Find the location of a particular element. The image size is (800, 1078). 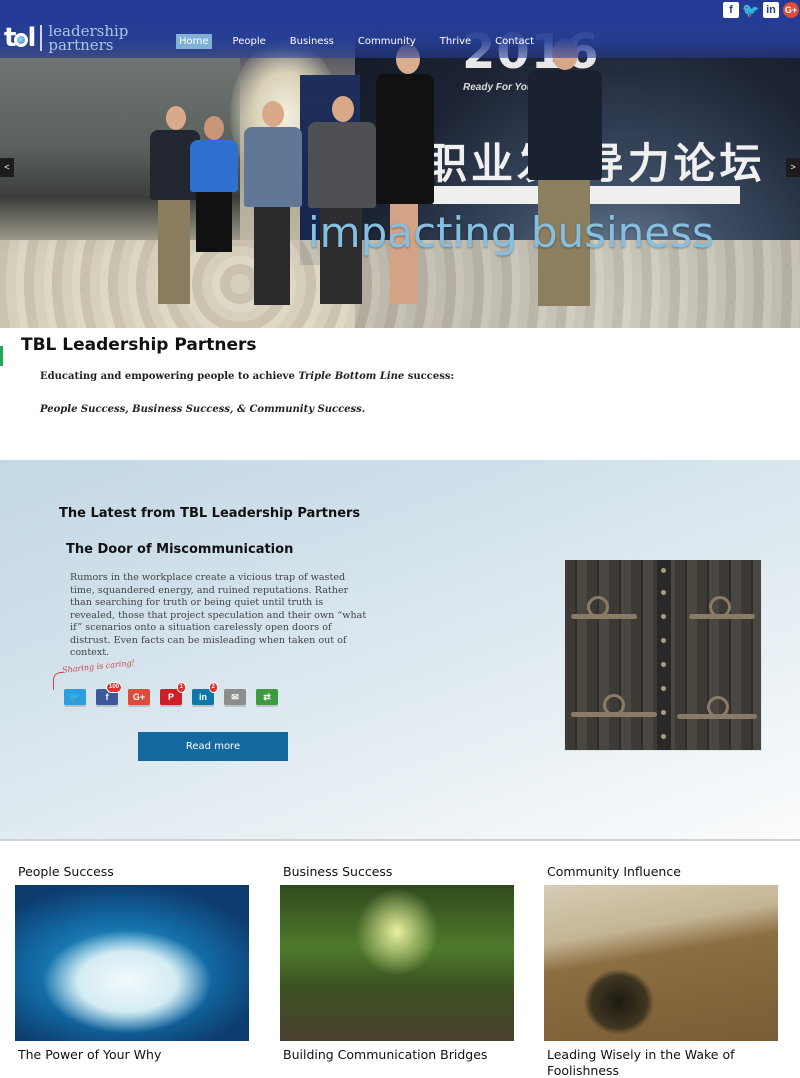

share-pinterest-button: P1 is located at coordinates (173, 693).